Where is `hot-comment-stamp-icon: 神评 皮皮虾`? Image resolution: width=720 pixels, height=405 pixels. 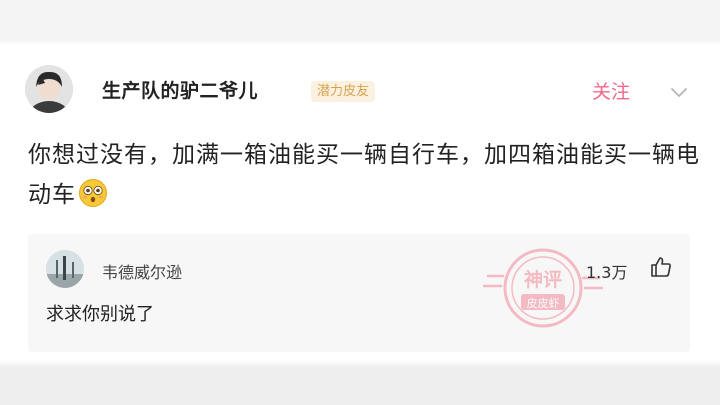 hot-comment-stamp-icon: 神评 皮皮虾 is located at coordinates (543, 288).